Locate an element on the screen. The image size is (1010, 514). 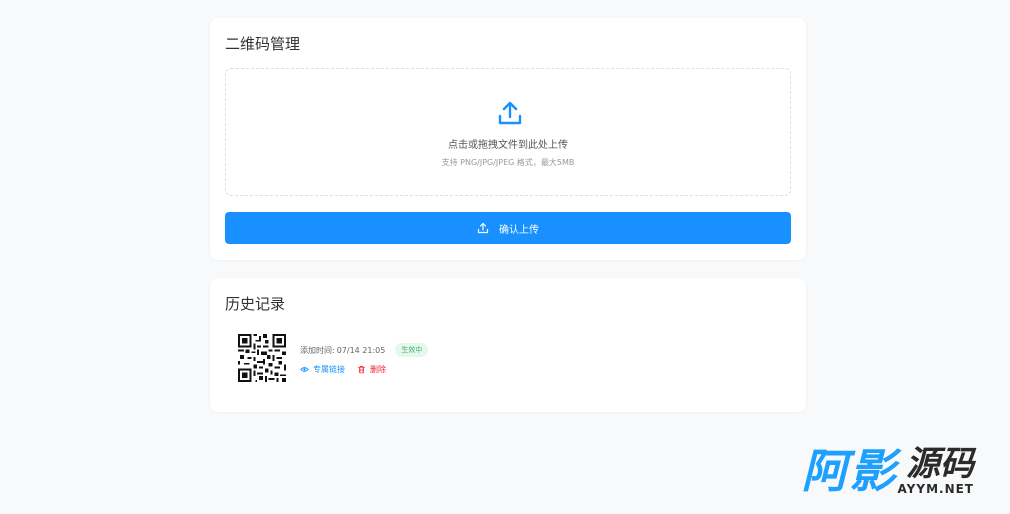
qr-code-image is located at coordinates (262, 358).